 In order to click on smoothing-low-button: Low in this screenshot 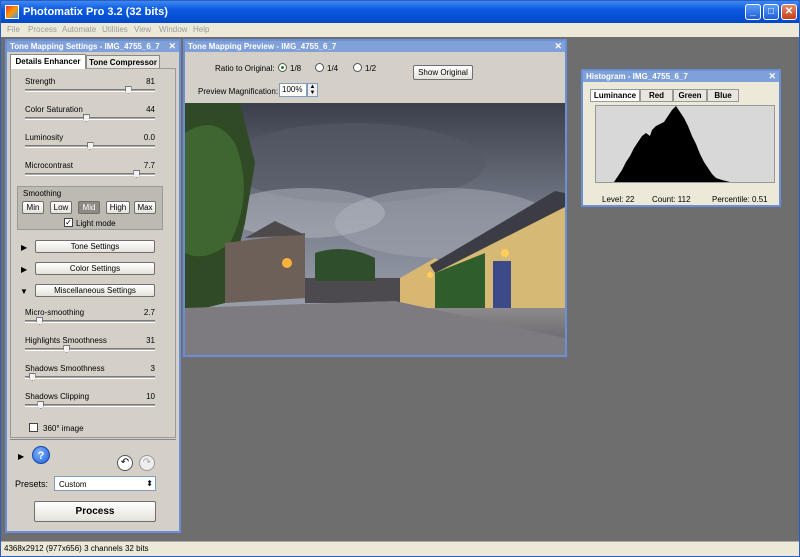, I will do `click(61, 207)`.